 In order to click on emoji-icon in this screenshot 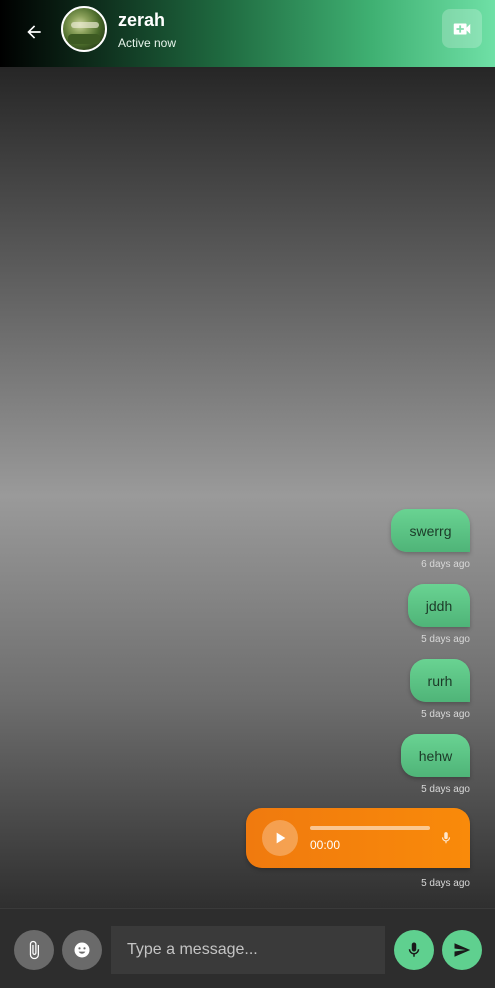, I will do `click(82, 950)`.